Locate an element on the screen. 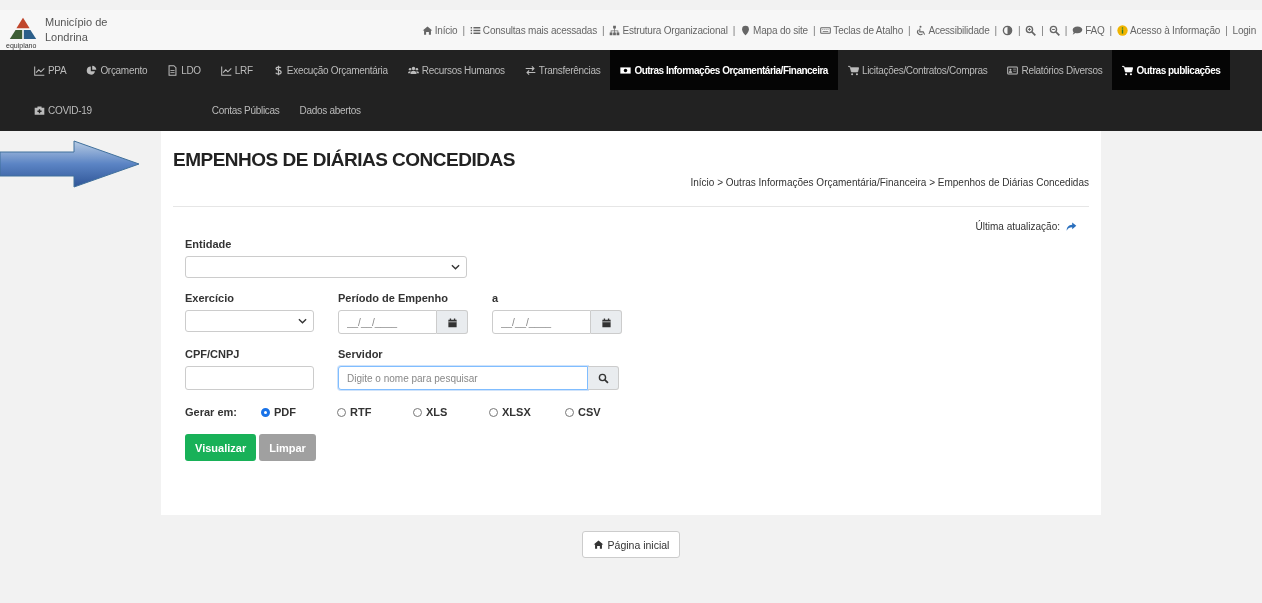 The image size is (1262, 603). menu-tab: Dados abertos is located at coordinates (330, 110).